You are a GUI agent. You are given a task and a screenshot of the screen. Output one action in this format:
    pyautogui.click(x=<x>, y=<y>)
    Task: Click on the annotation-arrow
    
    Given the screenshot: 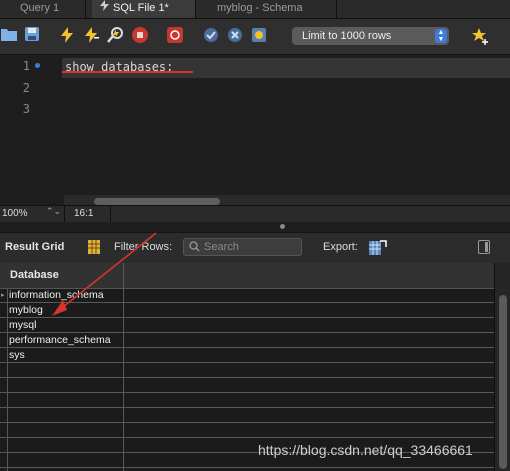 What is the action you would take?
    pyautogui.click(x=104, y=274)
    